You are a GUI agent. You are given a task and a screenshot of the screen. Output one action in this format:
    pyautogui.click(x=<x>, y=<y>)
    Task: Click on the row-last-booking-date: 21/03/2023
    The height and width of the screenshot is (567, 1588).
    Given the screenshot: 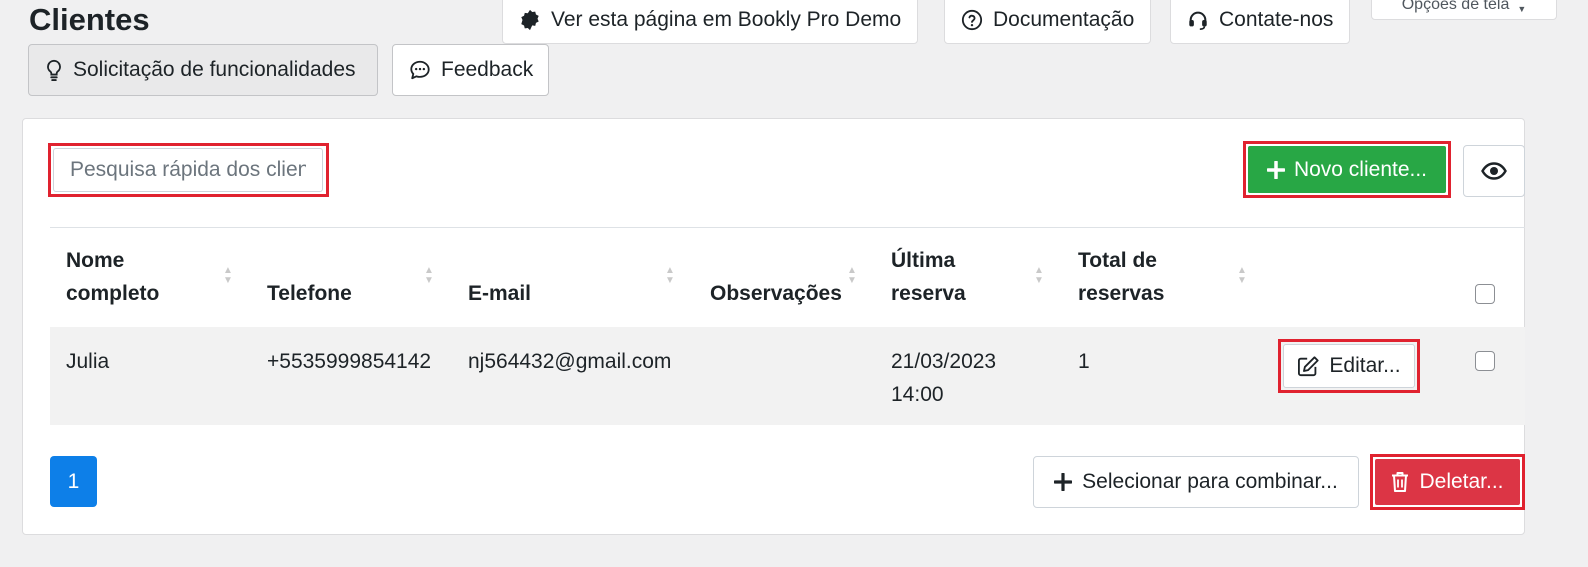 What is the action you would take?
    pyautogui.click(x=944, y=361)
    